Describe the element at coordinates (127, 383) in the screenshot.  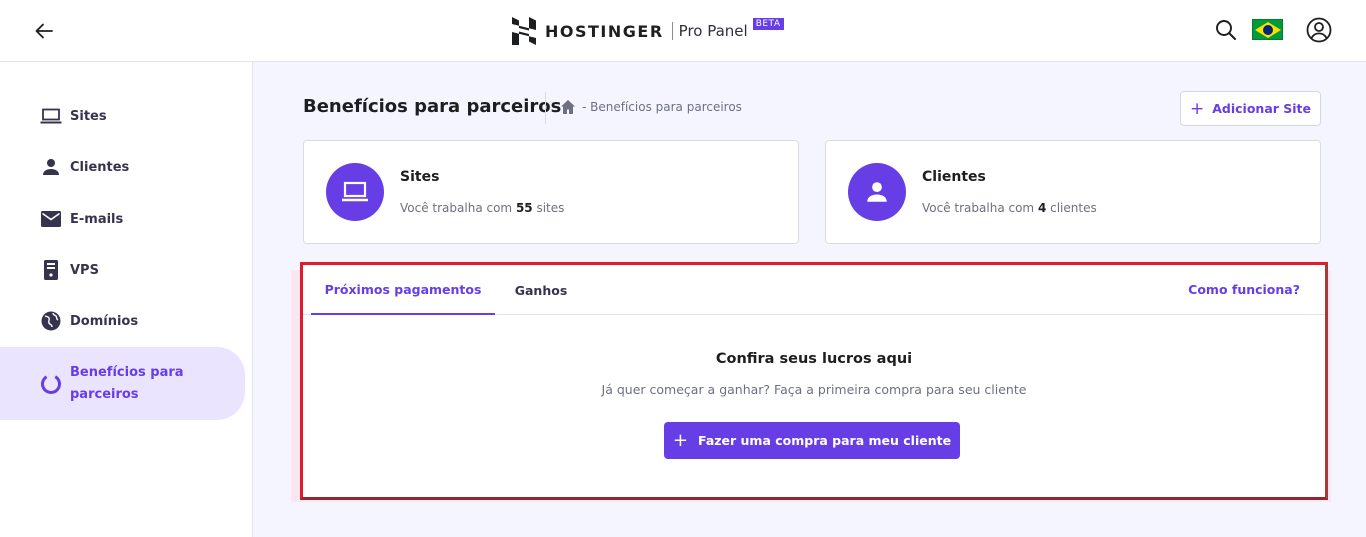
I see `sidebar-item-label: Benefícios para parceiros` at that location.